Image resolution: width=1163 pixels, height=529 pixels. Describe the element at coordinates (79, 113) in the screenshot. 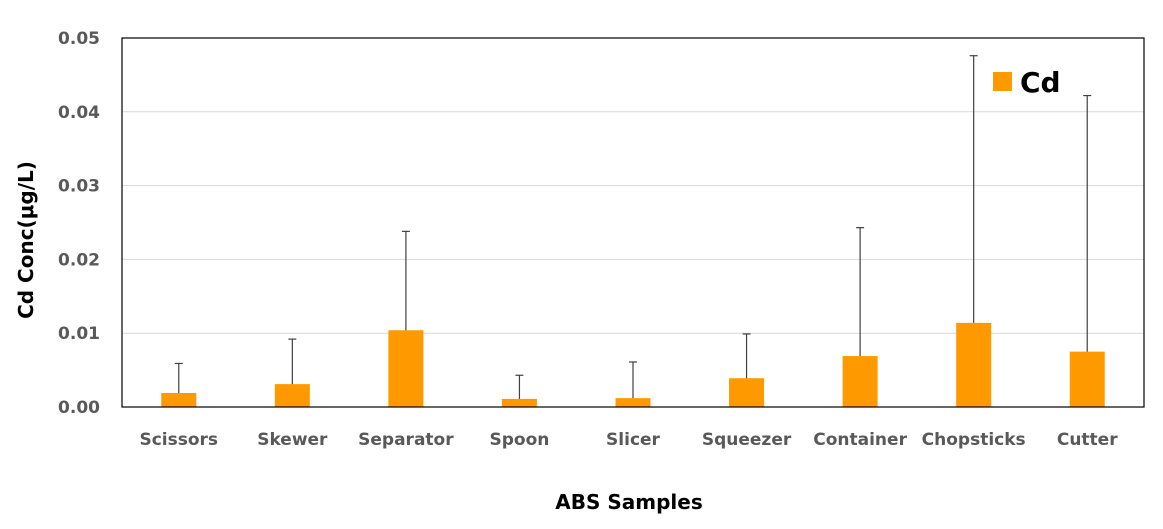

I see `y-tick-label: 0.04` at that location.